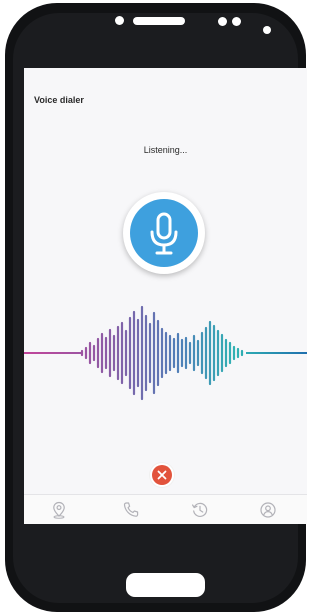  I want to click on bottom-nav, so click(165, 509).